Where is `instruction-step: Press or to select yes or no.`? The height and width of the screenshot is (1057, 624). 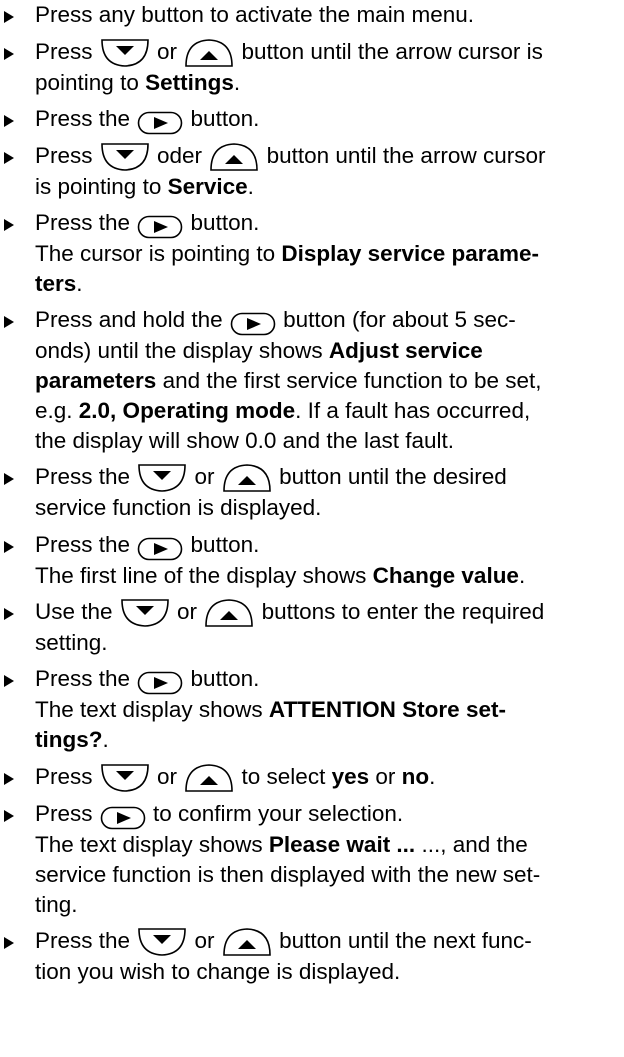
instruction-step: Press or to select yes or no. is located at coordinates (310, 777).